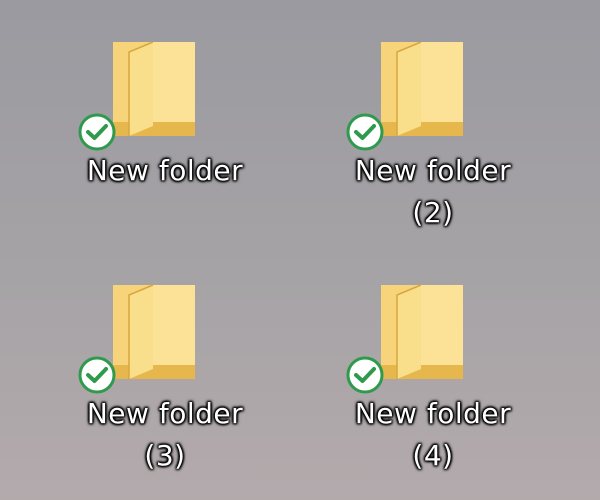 This screenshot has width=600, height=500. Describe the element at coordinates (433, 192) in the screenshot. I see `folder-name-label: New folder (2)` at that location.